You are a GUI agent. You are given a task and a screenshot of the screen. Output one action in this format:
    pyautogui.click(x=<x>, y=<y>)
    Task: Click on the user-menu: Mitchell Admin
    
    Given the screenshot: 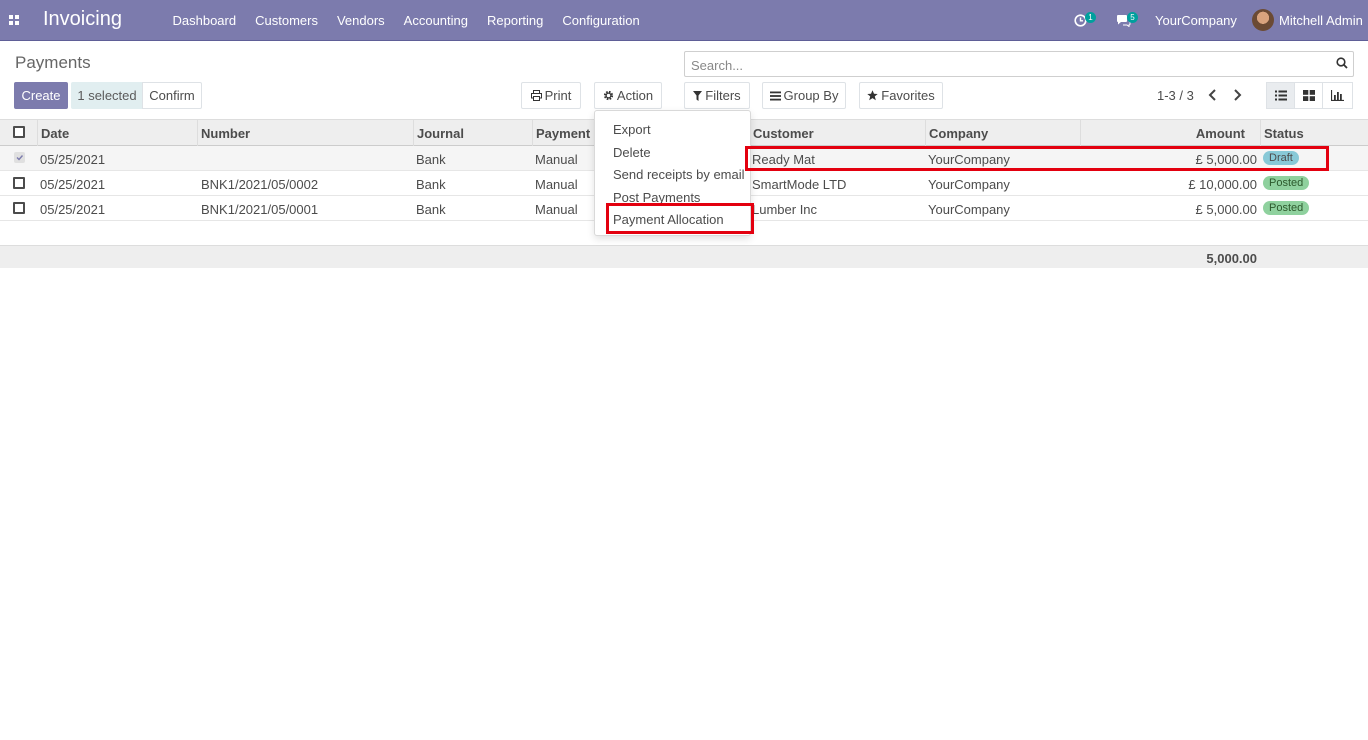 What is the action you would take?
    pyautogui.click(x=1321, y=20)
    